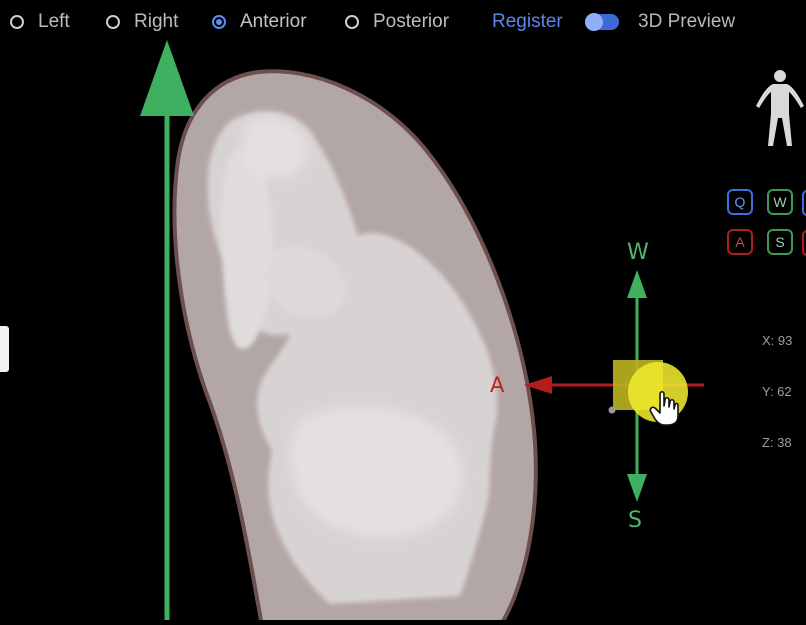  Describe the element at coordinates (637, 284) in the screenshot. I see `gizmo-up-arrow` at that location.